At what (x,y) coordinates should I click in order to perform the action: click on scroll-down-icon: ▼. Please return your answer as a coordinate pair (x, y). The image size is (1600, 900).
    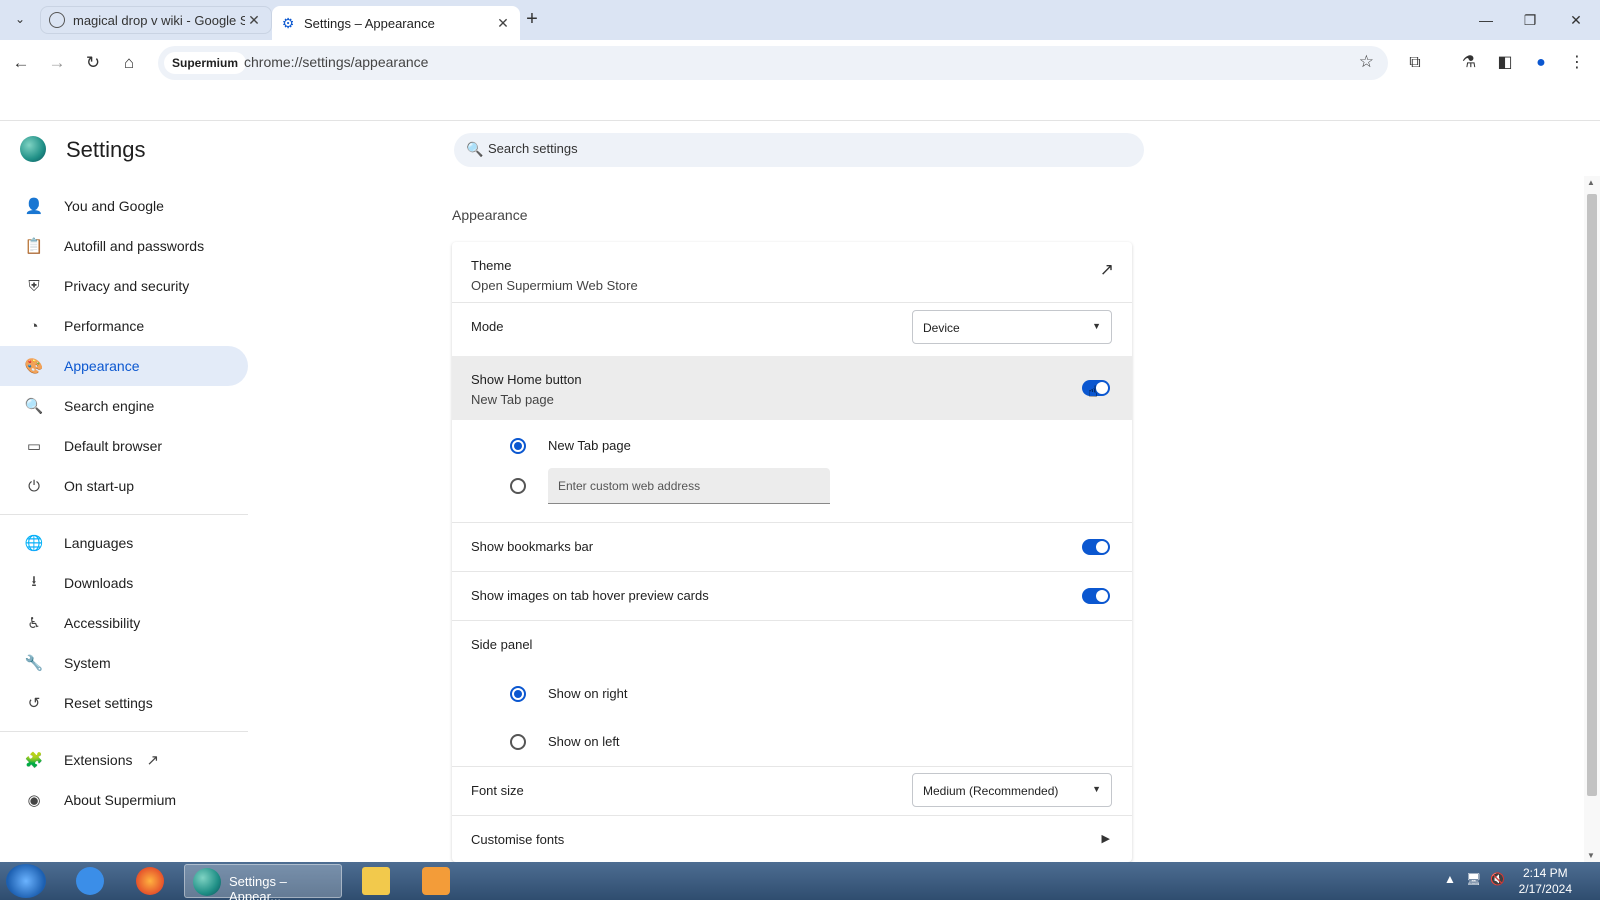
    Looking at the image, I should click on (1591, 855).